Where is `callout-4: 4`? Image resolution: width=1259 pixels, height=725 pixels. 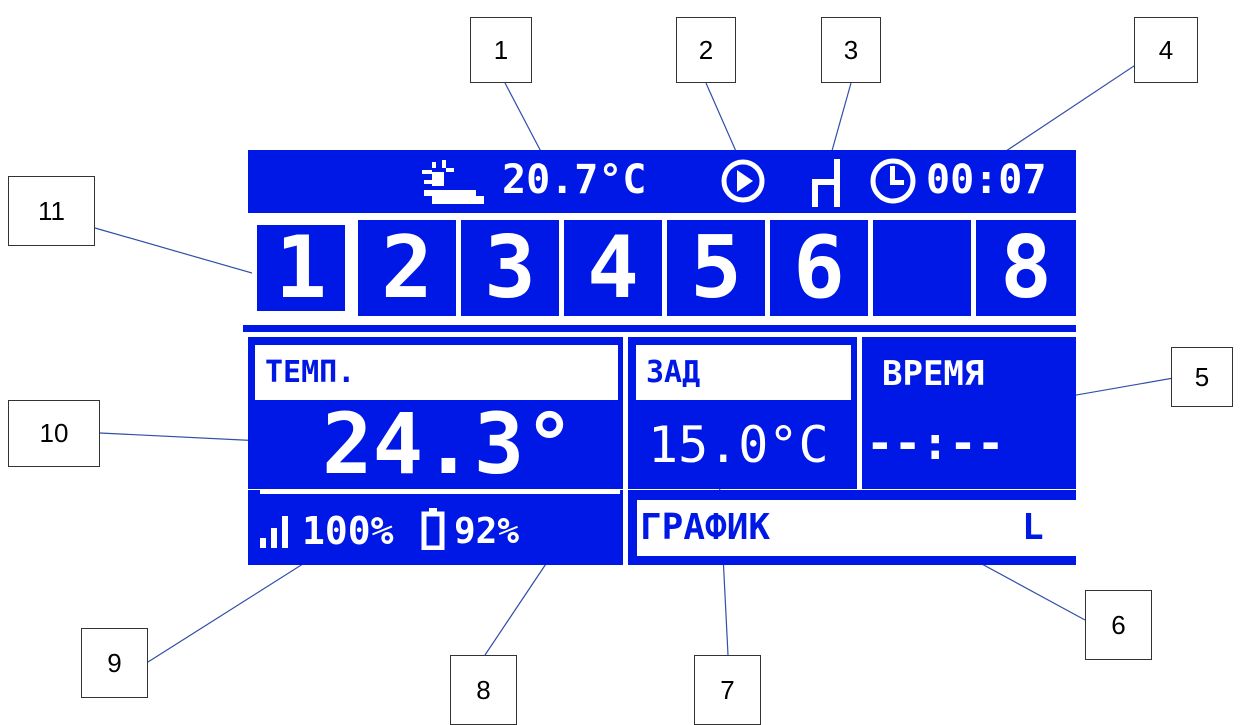 callout-4: 4 is located at coordinates (1166, 50).